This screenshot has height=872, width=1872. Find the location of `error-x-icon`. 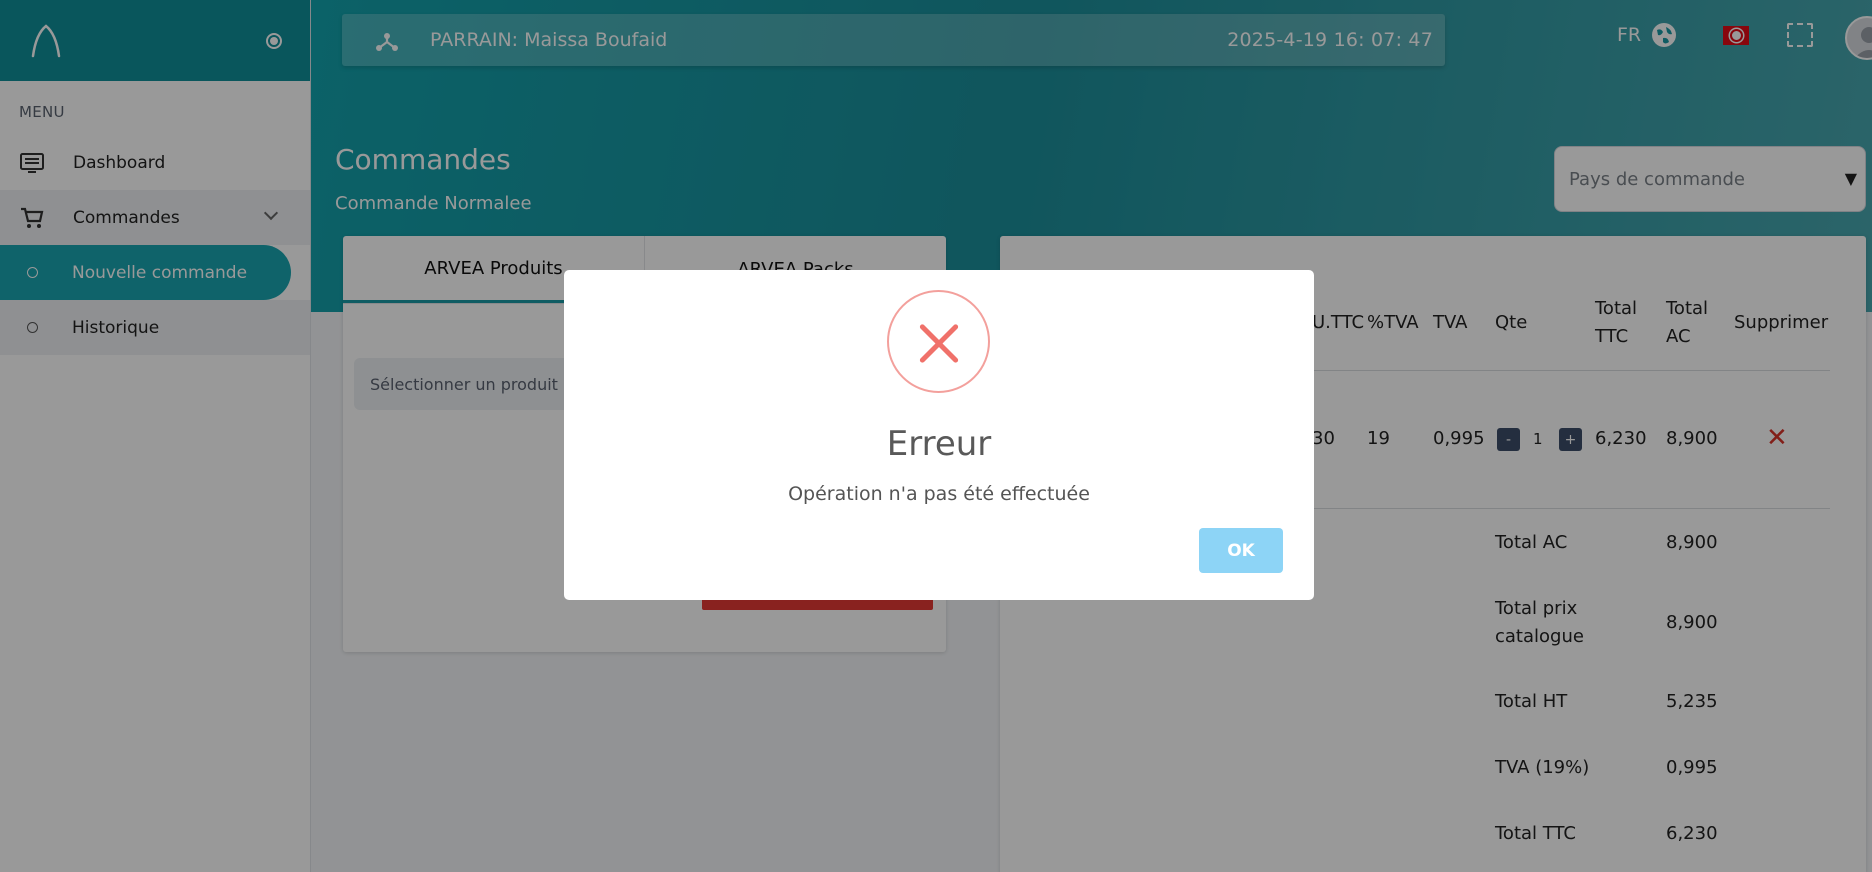

error-x-icon is located at coordinates (938, 341).